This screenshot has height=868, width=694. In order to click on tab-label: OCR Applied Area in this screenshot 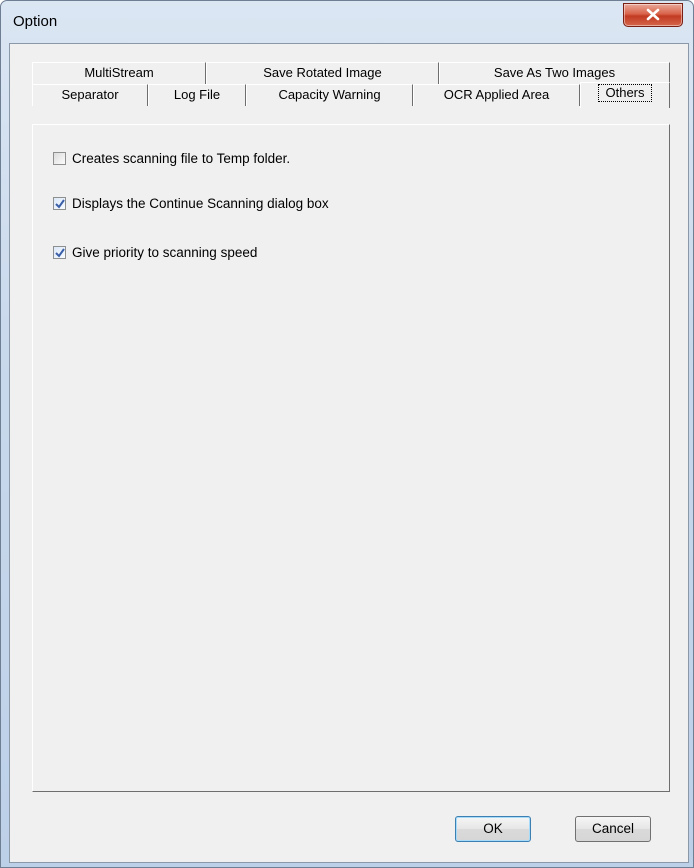, I will do `click(496, 94)`.